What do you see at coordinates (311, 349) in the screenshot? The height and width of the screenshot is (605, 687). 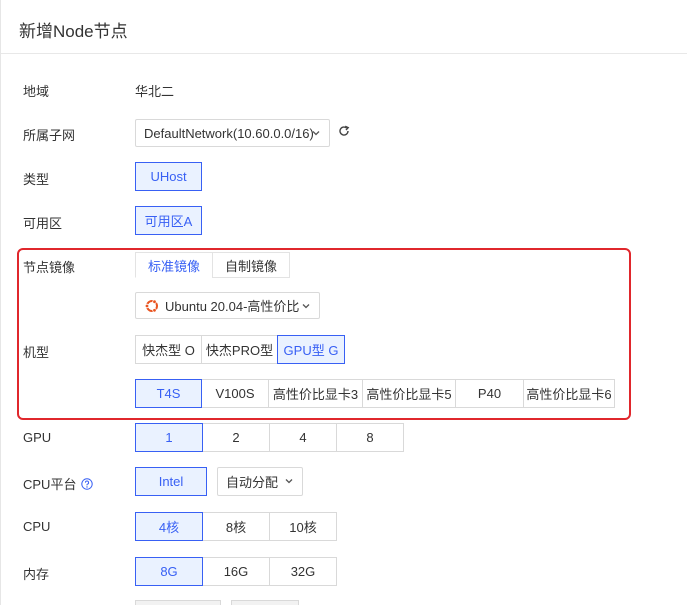 I see `family-option-gpu: GPU型 G` at bounding box center [311, 349].